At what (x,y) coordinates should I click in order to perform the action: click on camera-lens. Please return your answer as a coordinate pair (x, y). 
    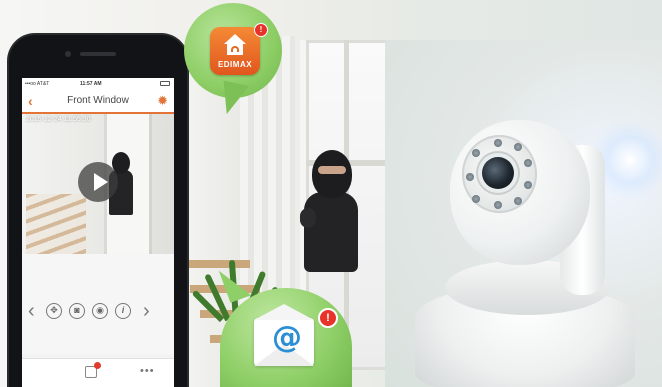
    Looking at the image, I should click on (498, 173).